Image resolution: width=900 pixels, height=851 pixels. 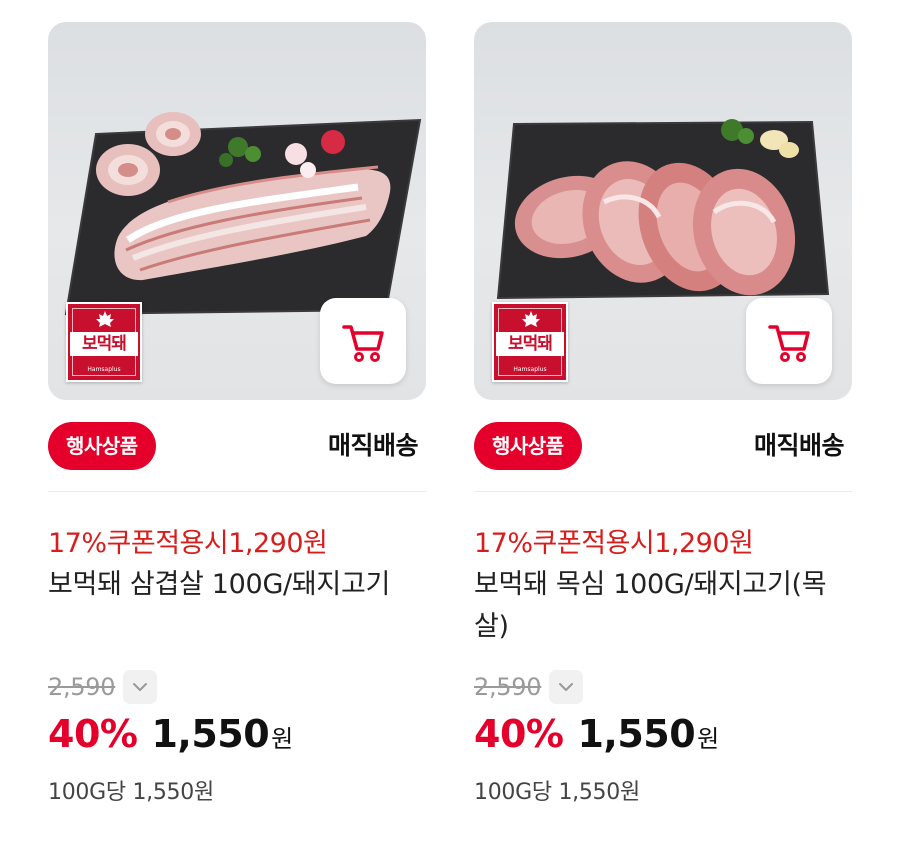 What do you see at coordinates (237, 606) in the screenshot?
I see `product-title: 보먹돼 삼겹살 100G/돼지고기` at bounding box center [237, 606].